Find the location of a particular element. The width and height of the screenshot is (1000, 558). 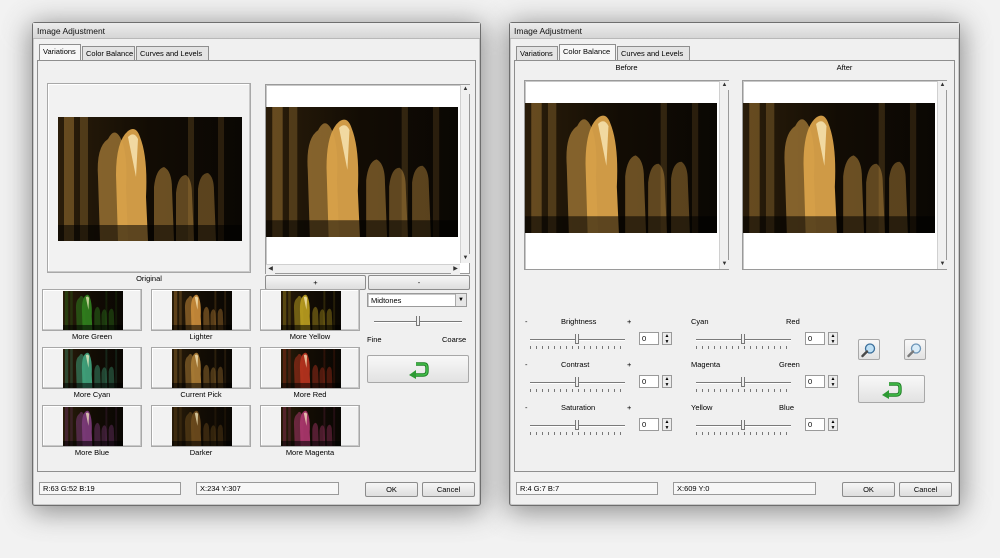

red-label: Red is located at coordinates (793, 321).